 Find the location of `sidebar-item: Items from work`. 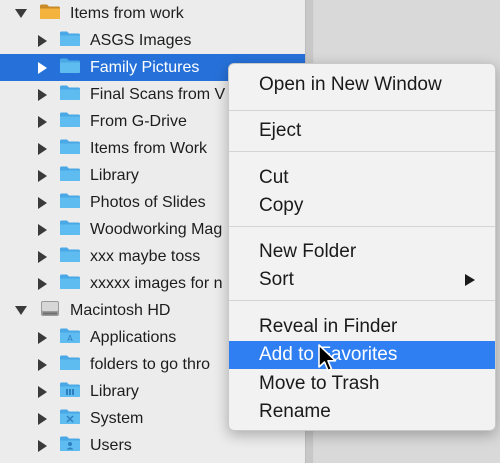

sidebar-item: Items from work is located at coordinates (152, 13).